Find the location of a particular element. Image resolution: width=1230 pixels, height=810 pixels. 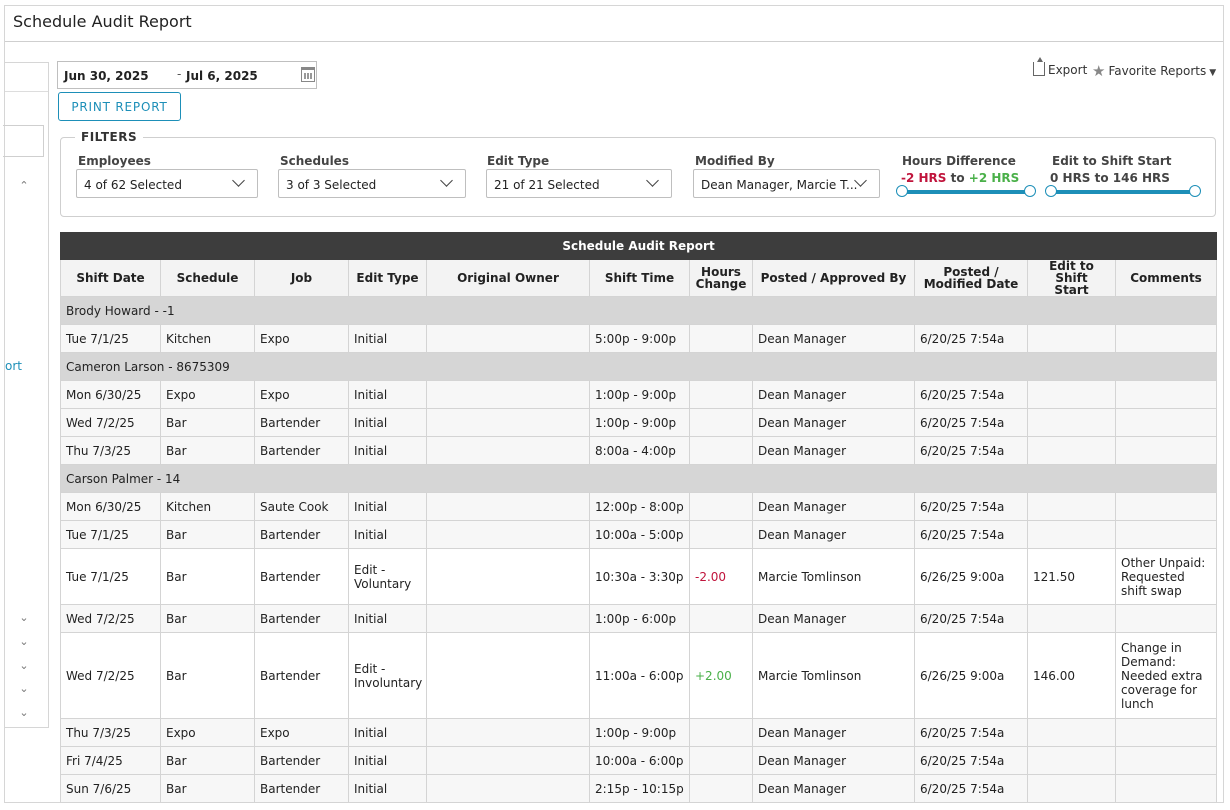

cell-shift-time: 10:30a - 3:30p is located at coordinates (639, 576).